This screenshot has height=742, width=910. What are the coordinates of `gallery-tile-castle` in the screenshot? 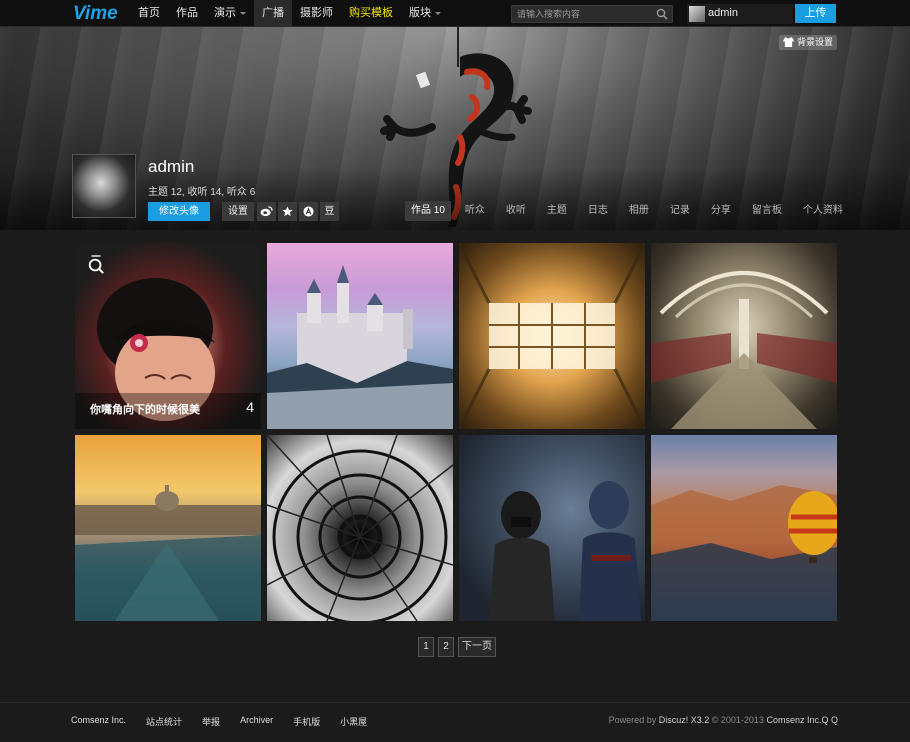 It's located at (360, 336).